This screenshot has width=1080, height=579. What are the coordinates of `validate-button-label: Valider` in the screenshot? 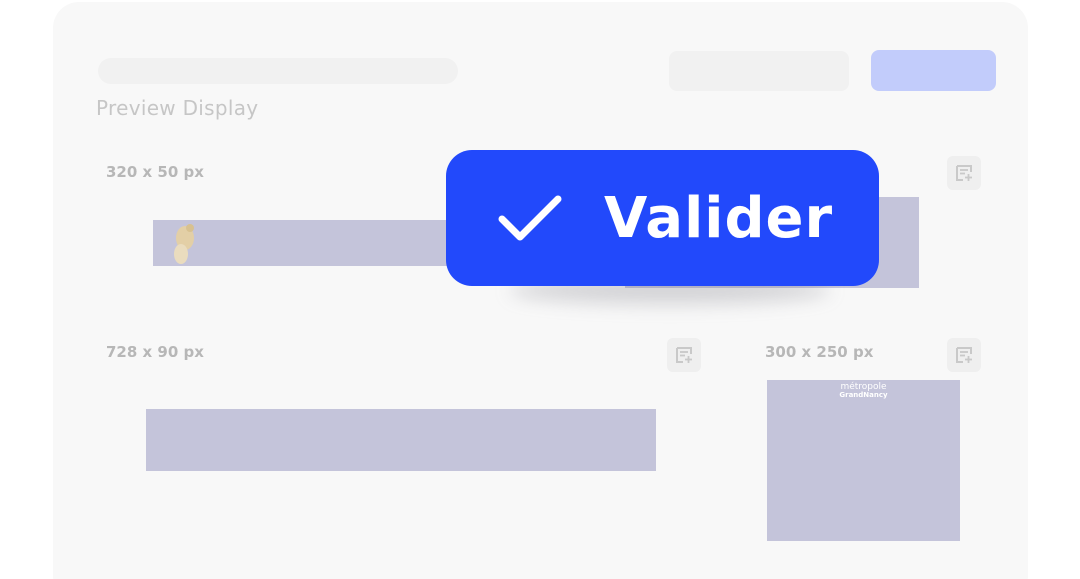 It's located at (719, 218).